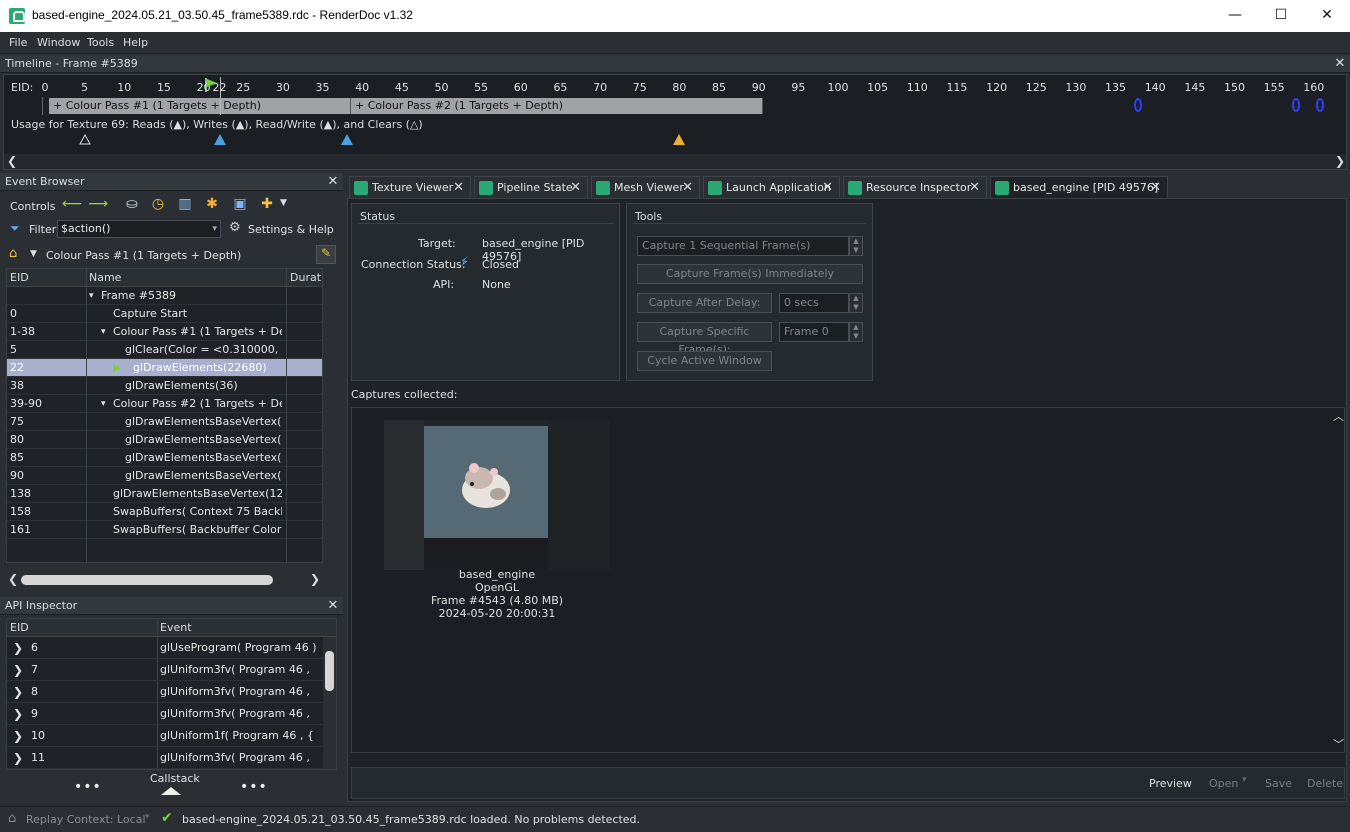 The height and width of the screenshot is (832, 1350). What do you see at coordinates (58, 42) in the screenshot?
I see `menu-window: Window` at bounding box center [58, 42].